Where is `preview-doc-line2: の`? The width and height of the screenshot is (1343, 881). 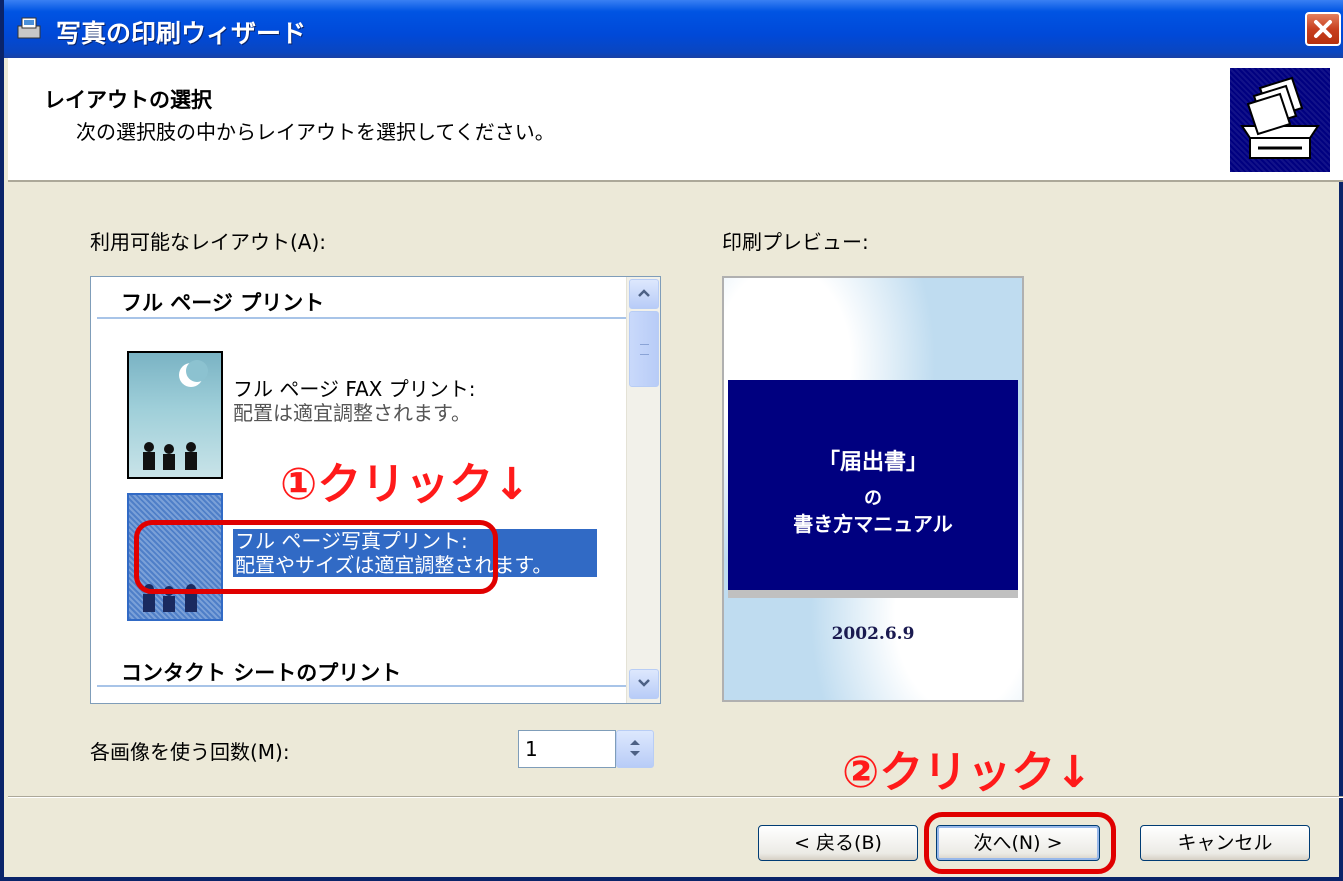 preview-doc-line2: の is located at coordinates (873, 498).